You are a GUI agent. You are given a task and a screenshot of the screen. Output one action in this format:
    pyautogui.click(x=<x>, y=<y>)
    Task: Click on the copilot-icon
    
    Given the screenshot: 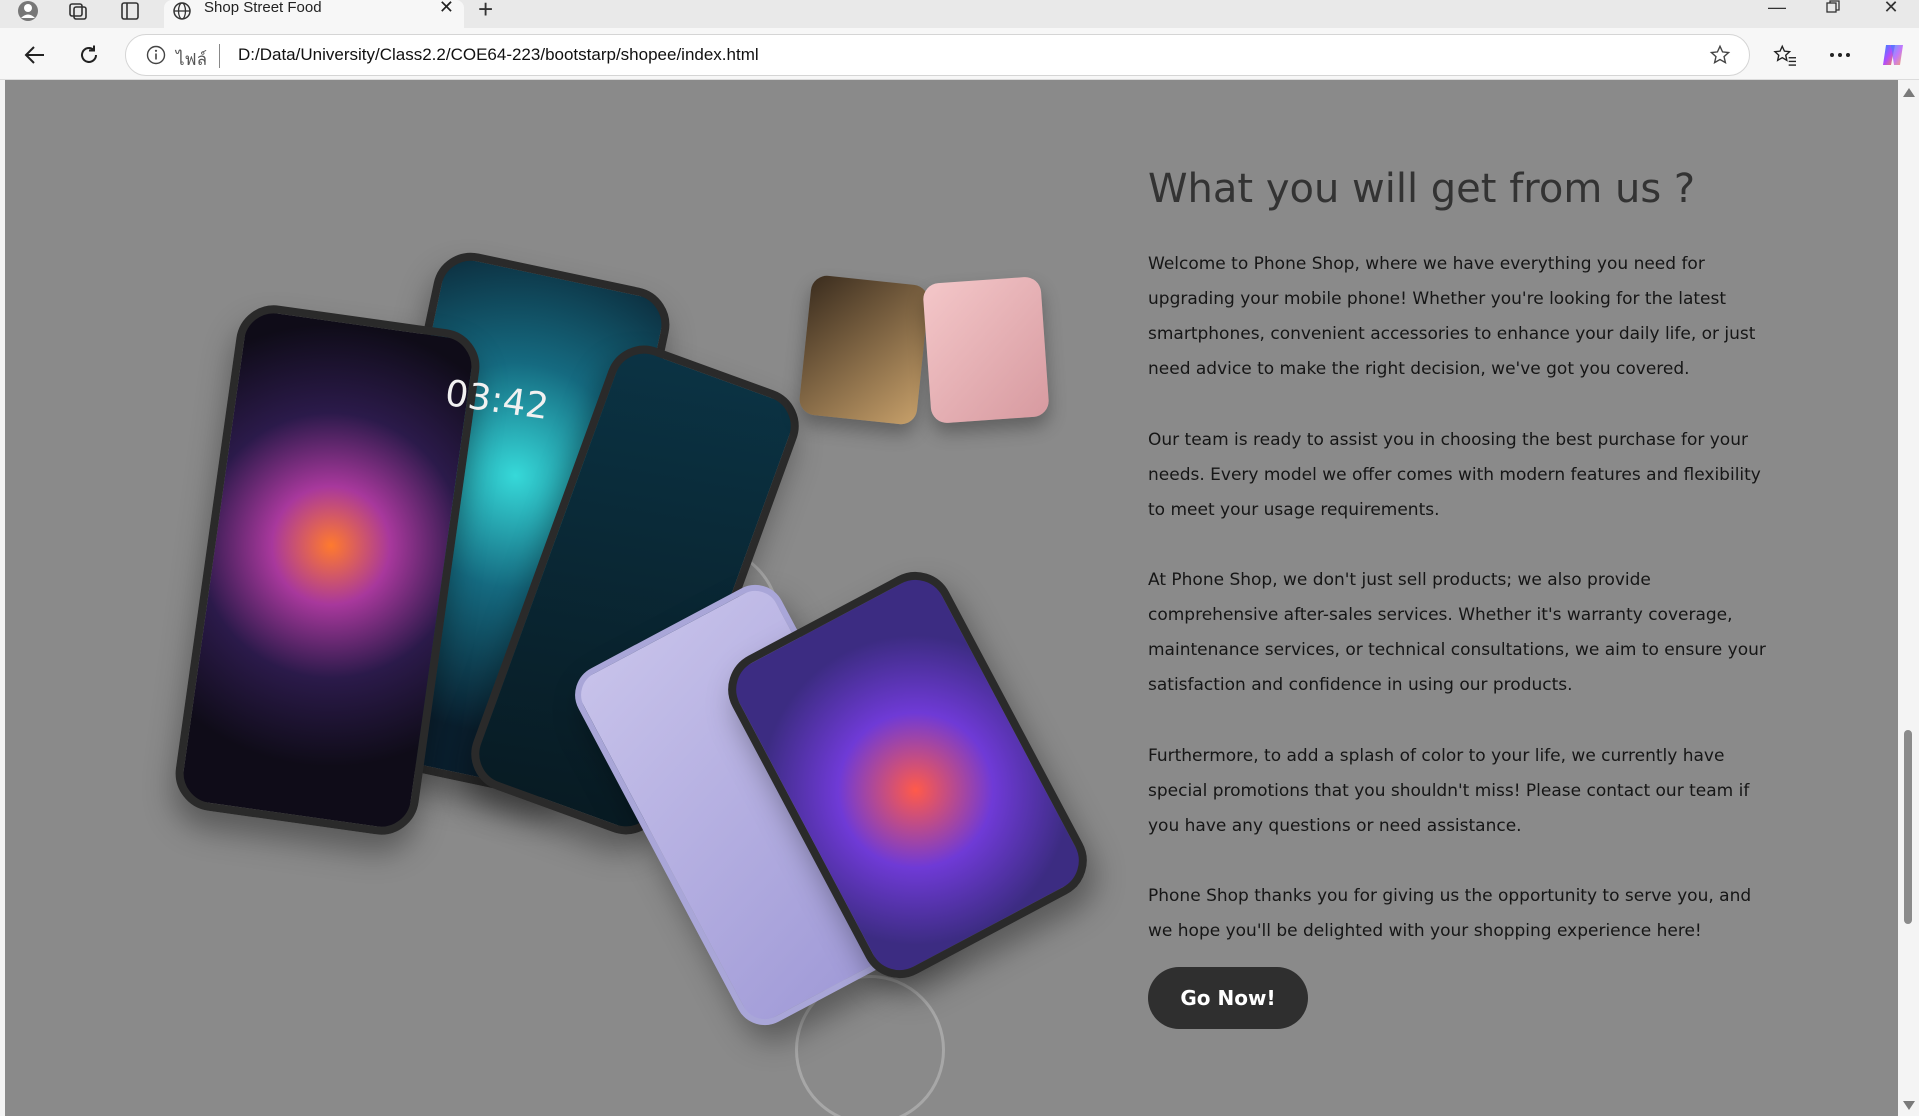 What is the action you would take?
    pyautogui.click(x=1893, y=55)
    